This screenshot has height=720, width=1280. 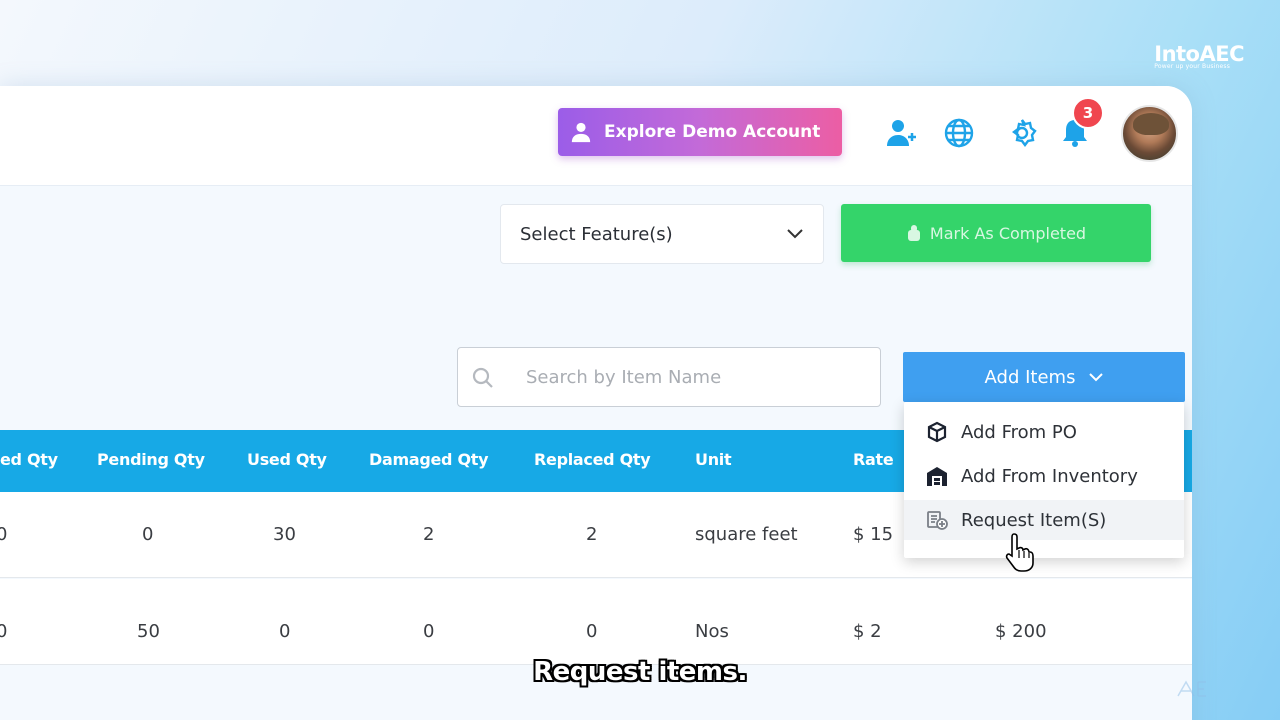 I want to click on cell-unit: Nos, so click(x=712, y=631).